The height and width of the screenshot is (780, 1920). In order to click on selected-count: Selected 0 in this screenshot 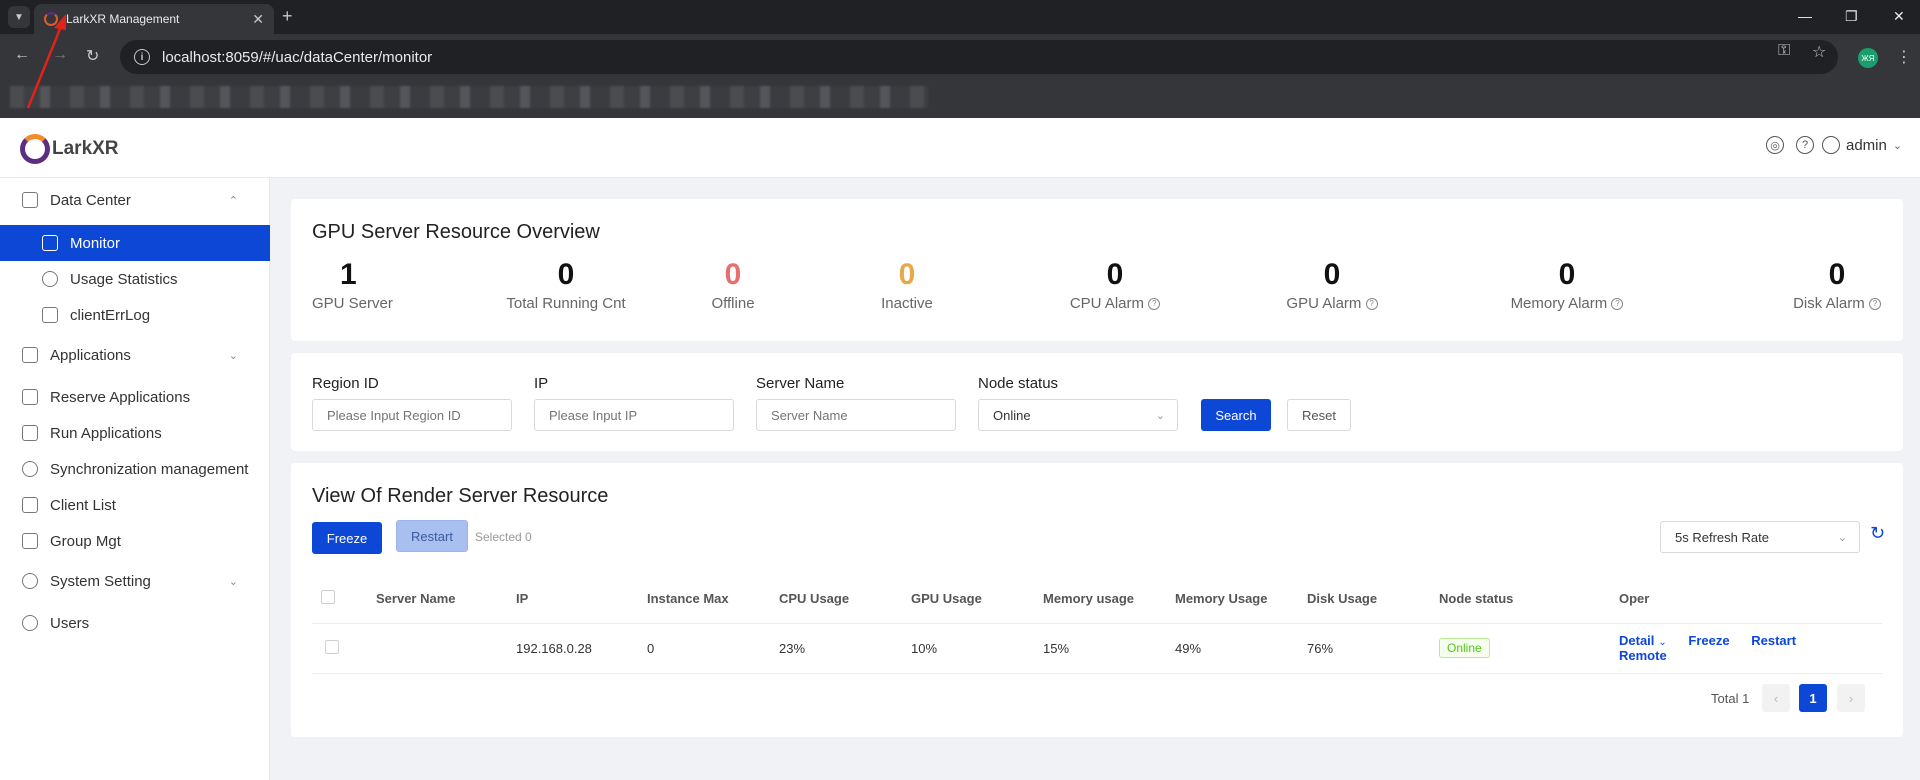, I will do `click(503, 537)`.